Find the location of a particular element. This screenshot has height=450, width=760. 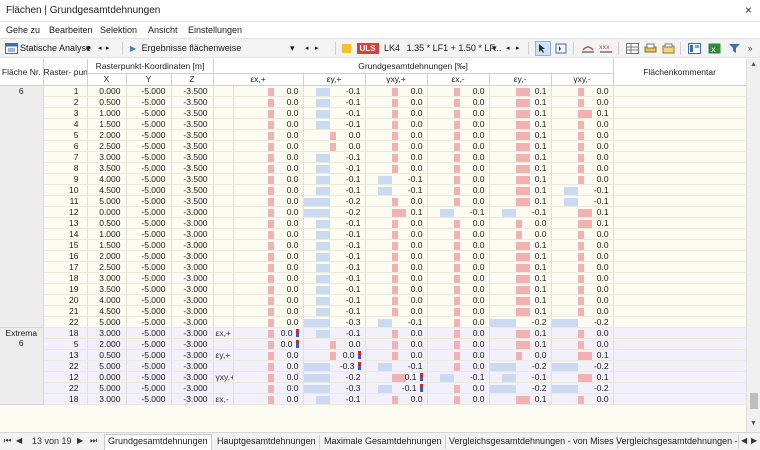

strain-value-cell: -0.2 is located at coordinates (520, 366).